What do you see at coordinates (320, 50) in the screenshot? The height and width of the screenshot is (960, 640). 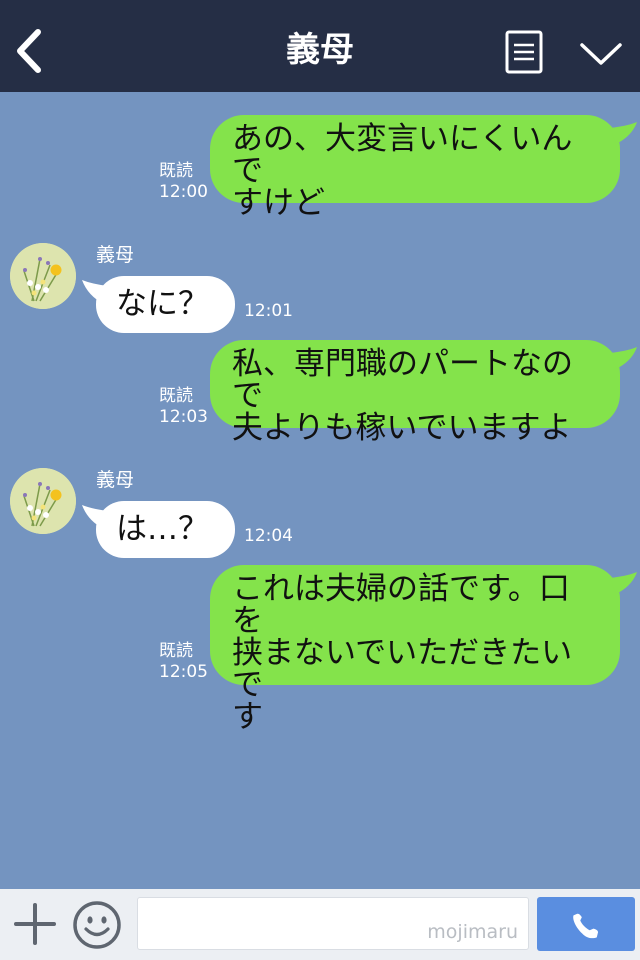 I see `chat-title: 義母` at bounding box center [320, 50].